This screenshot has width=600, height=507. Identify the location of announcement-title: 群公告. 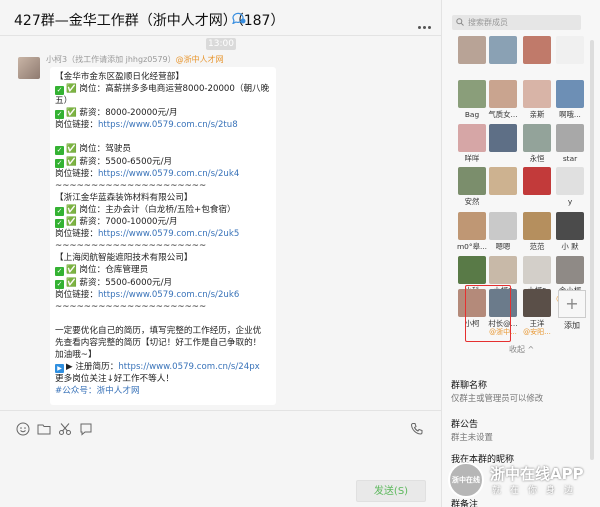
(465, 425).